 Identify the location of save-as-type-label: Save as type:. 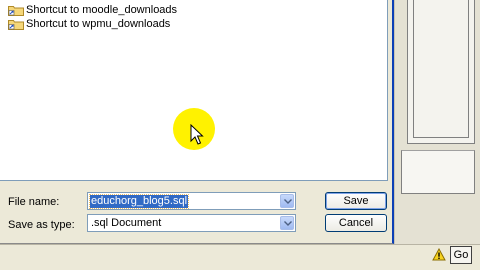
(41, 225).